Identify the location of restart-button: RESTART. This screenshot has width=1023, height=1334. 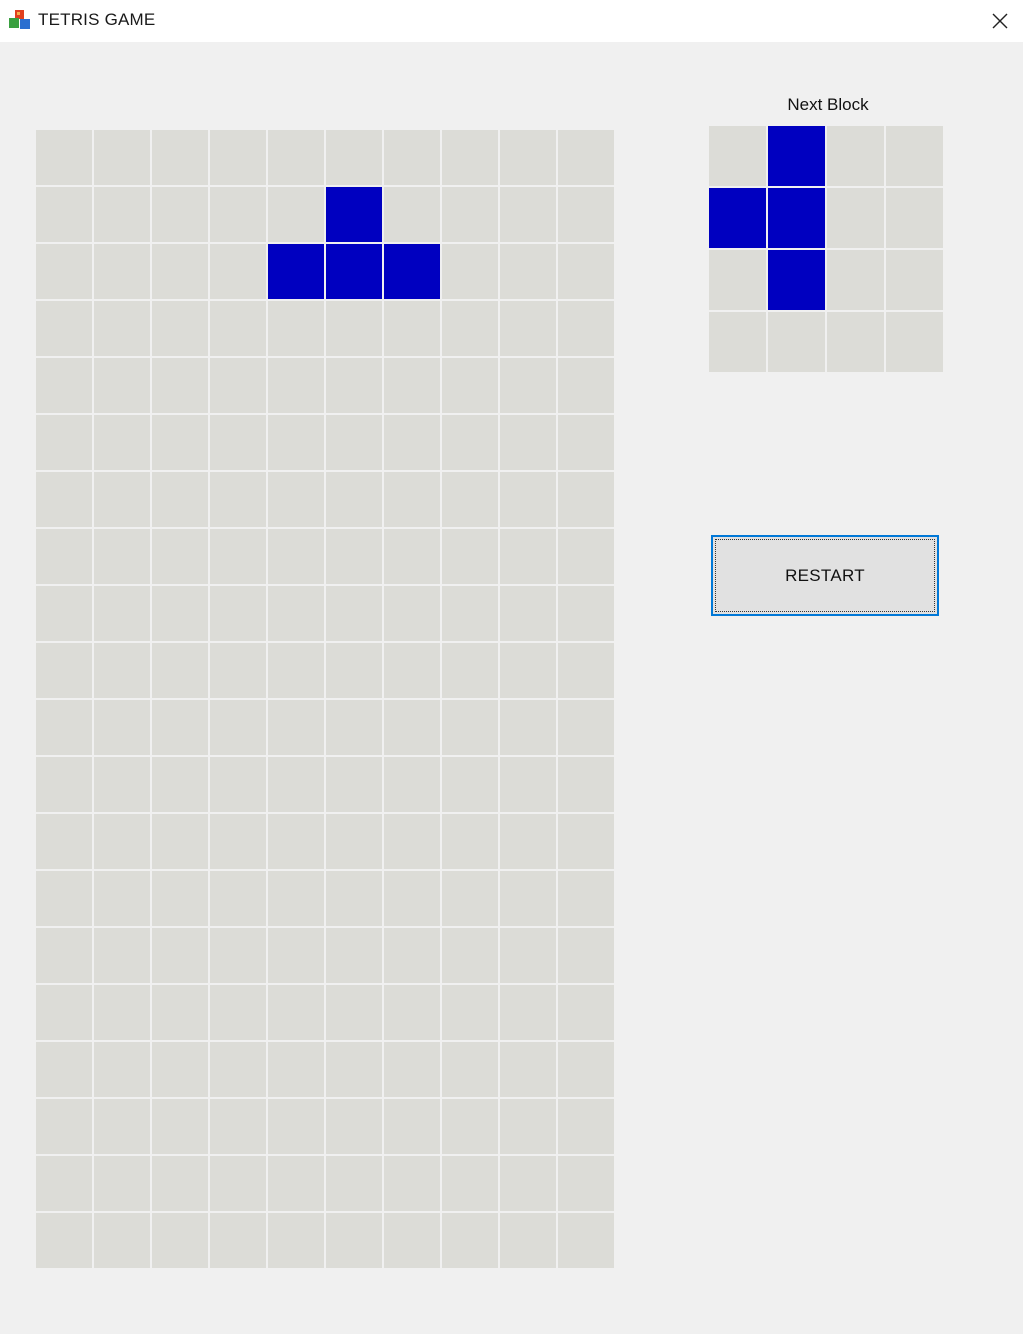
(825, 575).